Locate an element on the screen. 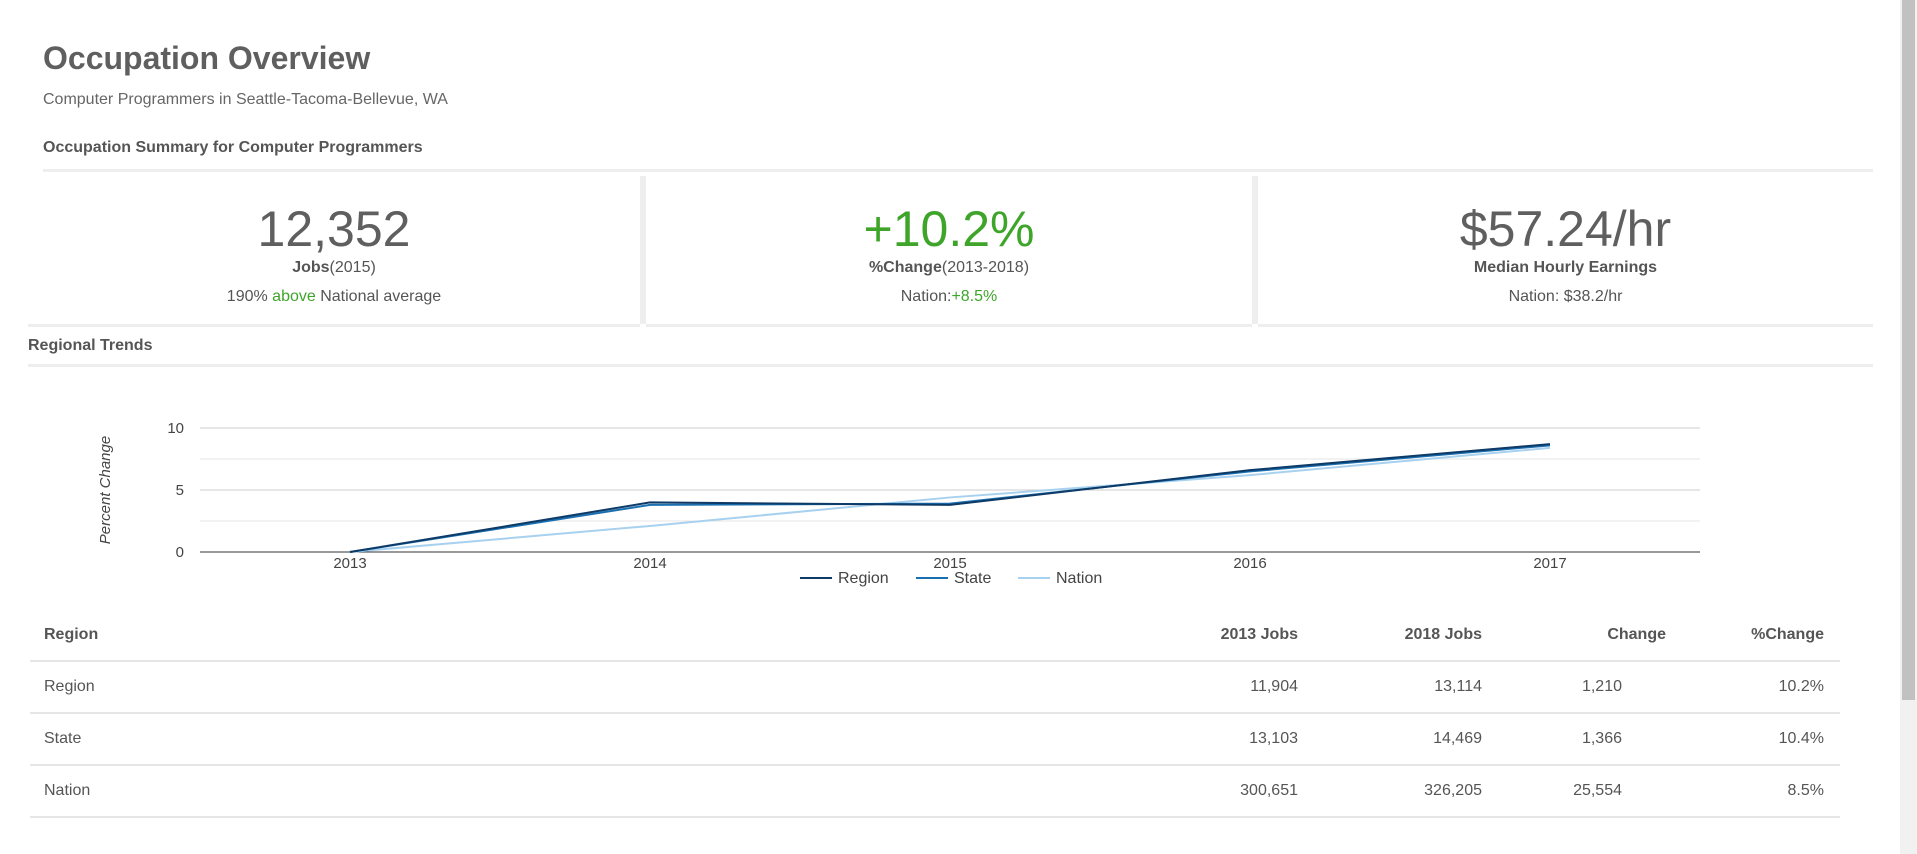  jobs-label-year: (2015) is located at coordinates (352, 267).